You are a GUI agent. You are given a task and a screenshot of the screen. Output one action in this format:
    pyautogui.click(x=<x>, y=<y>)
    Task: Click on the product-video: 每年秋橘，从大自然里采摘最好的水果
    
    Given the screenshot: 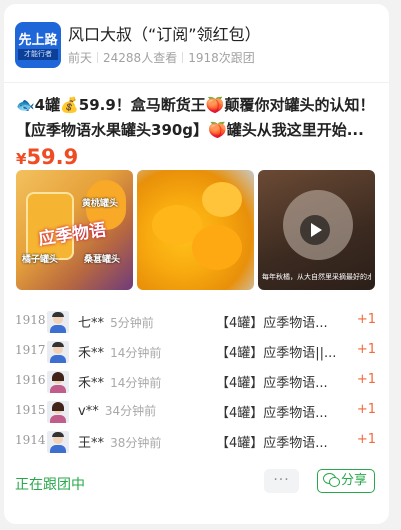 What is the action you would take?
    pyautogui.click(x=316, y=230)
    